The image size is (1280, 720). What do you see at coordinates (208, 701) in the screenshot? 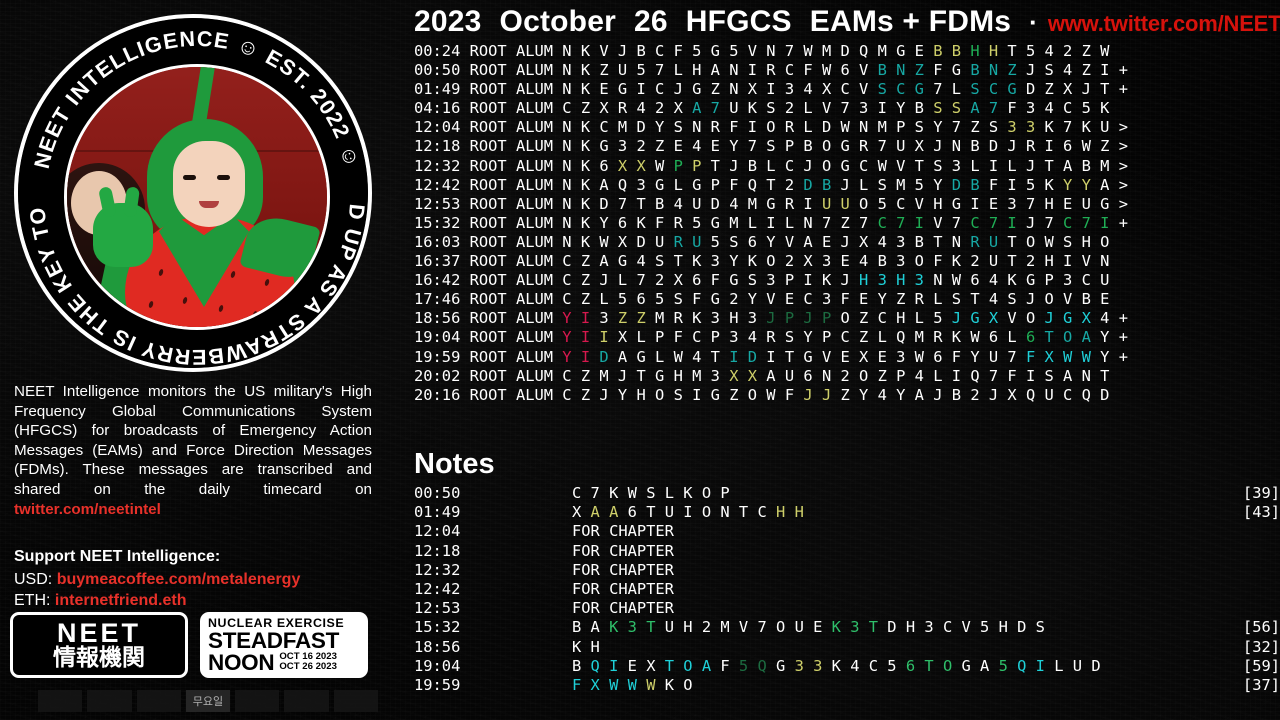
I see `keyboard-strip: 무요일` at bounding box center [208, 701].